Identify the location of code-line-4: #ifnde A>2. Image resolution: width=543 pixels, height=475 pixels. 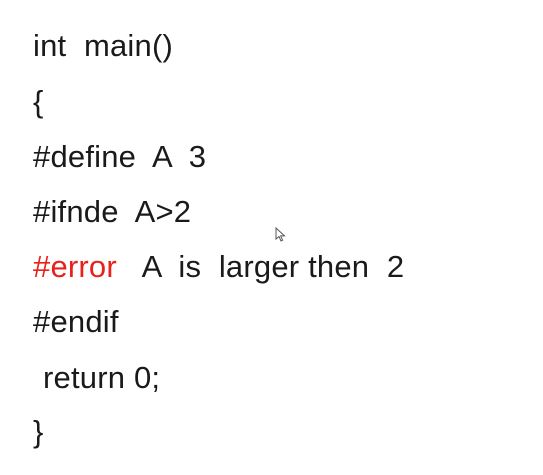
(112, 211).